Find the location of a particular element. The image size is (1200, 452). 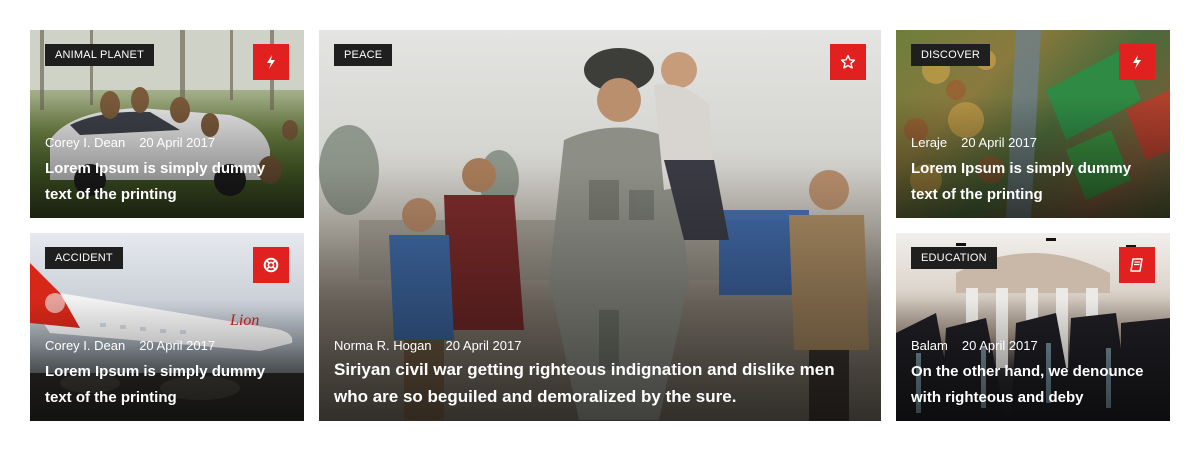

book-icon is located at coordinates (1137, 265).